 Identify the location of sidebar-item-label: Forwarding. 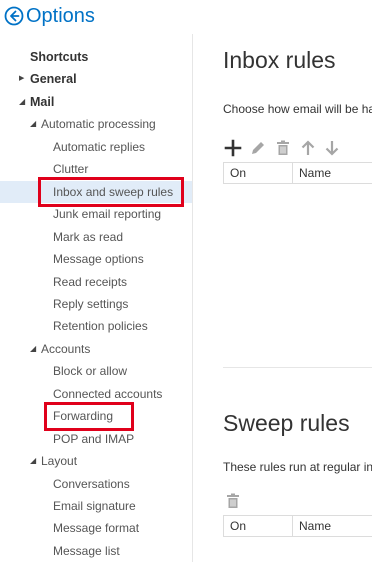
(83, 416).